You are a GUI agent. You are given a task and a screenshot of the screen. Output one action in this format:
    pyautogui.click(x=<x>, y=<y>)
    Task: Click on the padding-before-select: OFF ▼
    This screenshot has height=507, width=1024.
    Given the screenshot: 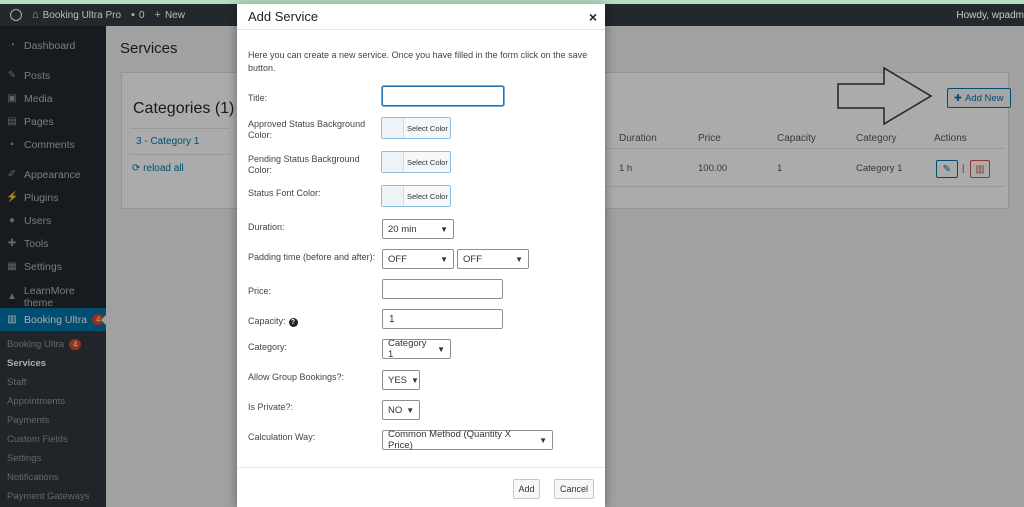 What is the action you would take?
    pyautogui.click(x=418, y=259)
    